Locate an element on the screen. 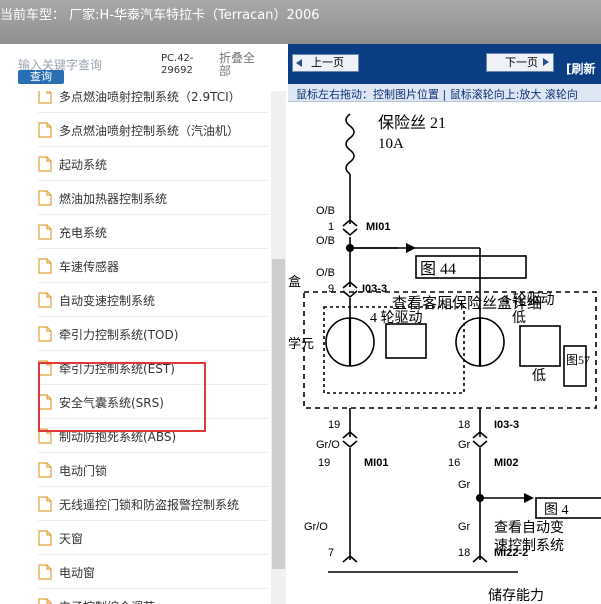 Image resolution: width=601 pixels, height=604 pixels. tree-item: 车速传感器 is located at coordinates (153, 266).